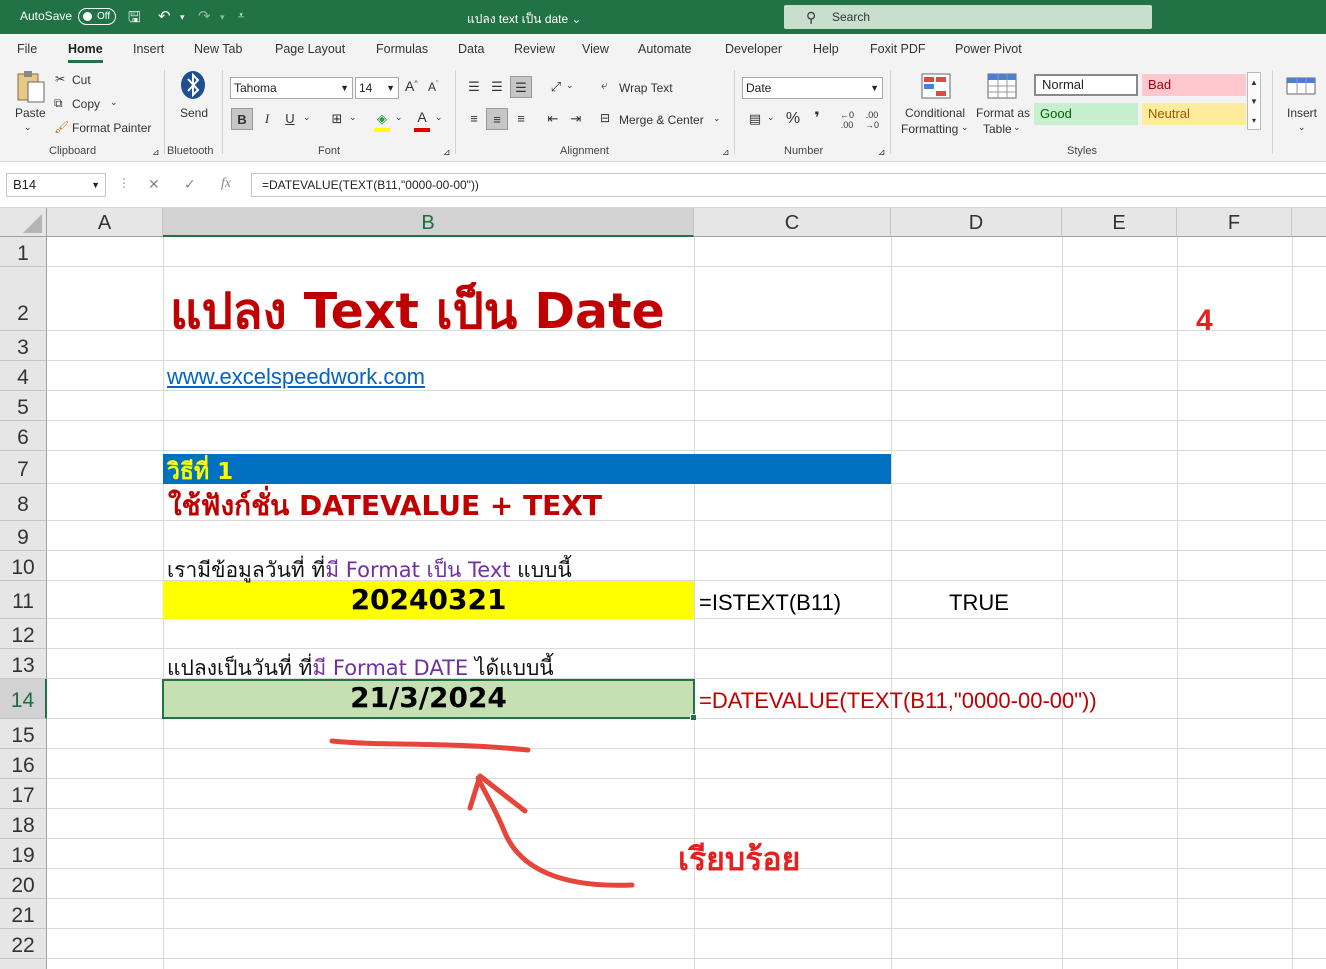 This screenshot has width=1326, height=969. I want to click on underline-icon: U, so click(290, 119).